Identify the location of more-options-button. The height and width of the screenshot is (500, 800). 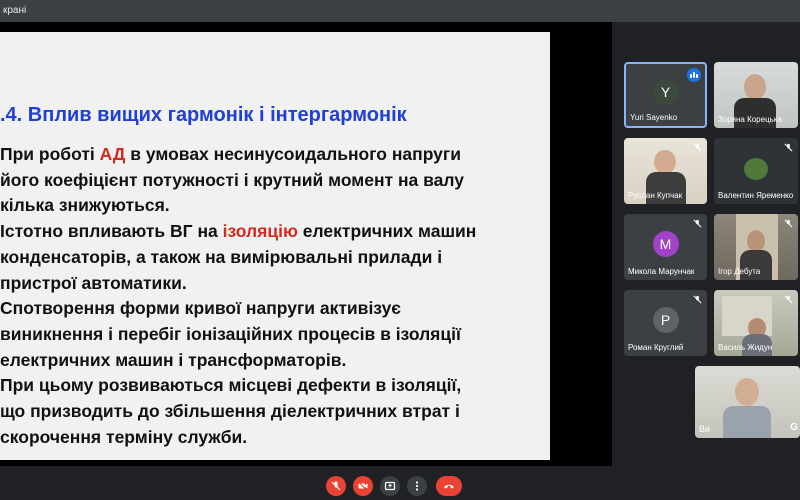
(417, 486).